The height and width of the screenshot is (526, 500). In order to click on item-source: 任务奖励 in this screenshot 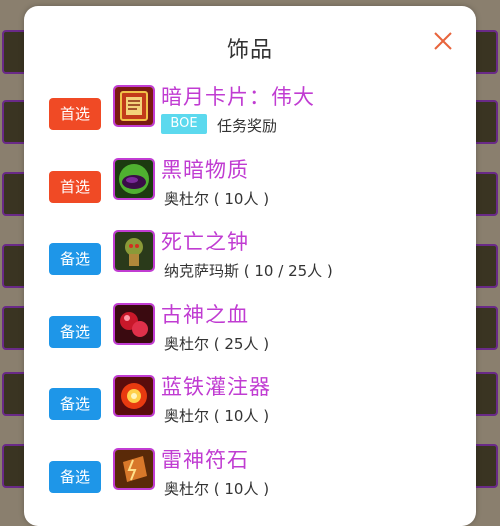, I will do `click(247, 126)`.